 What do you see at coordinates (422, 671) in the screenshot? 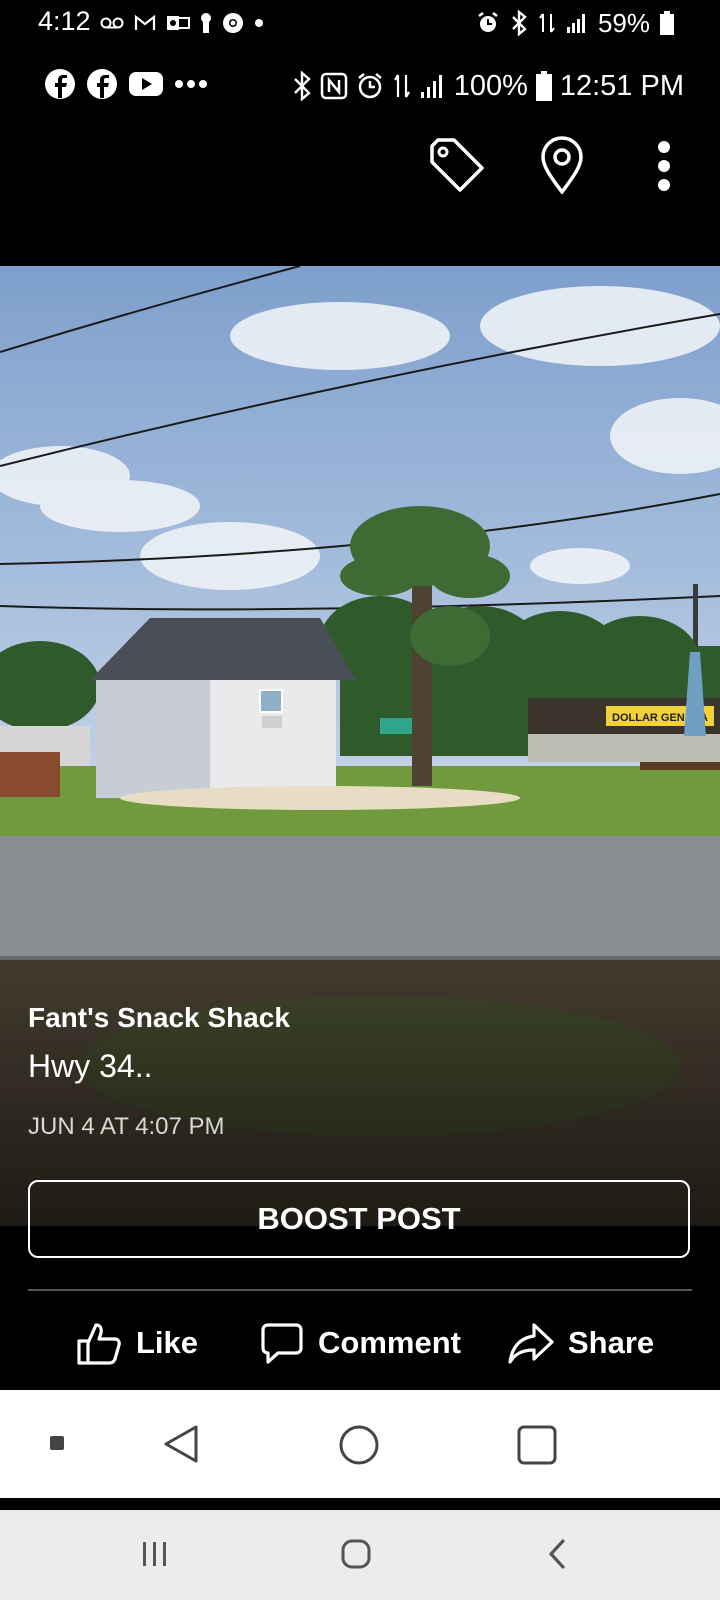
I see `palm-trunk` at bounding box center [422, 671].